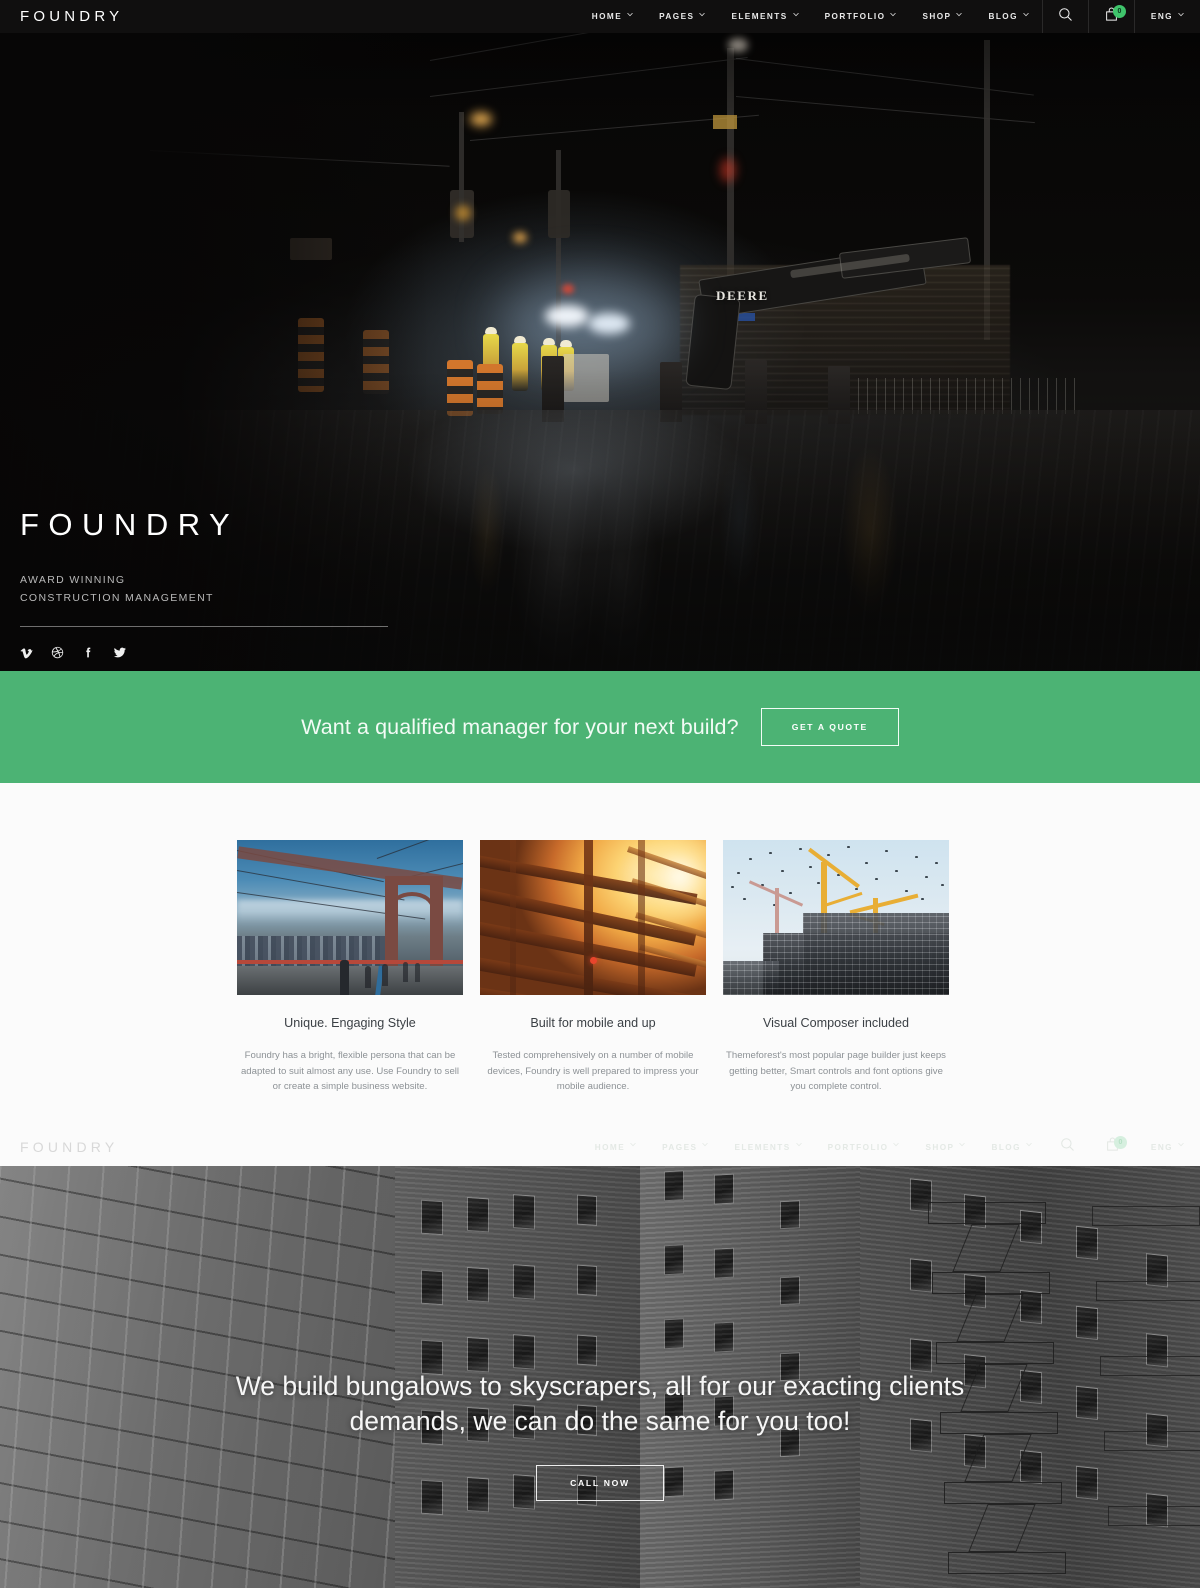 The height and width of the screenshot is (1588, 1200). I want to click on main-menu: HOME PAGES ELEMENTS PORTFOLIO SHOP BLOG, so click(810, 16).